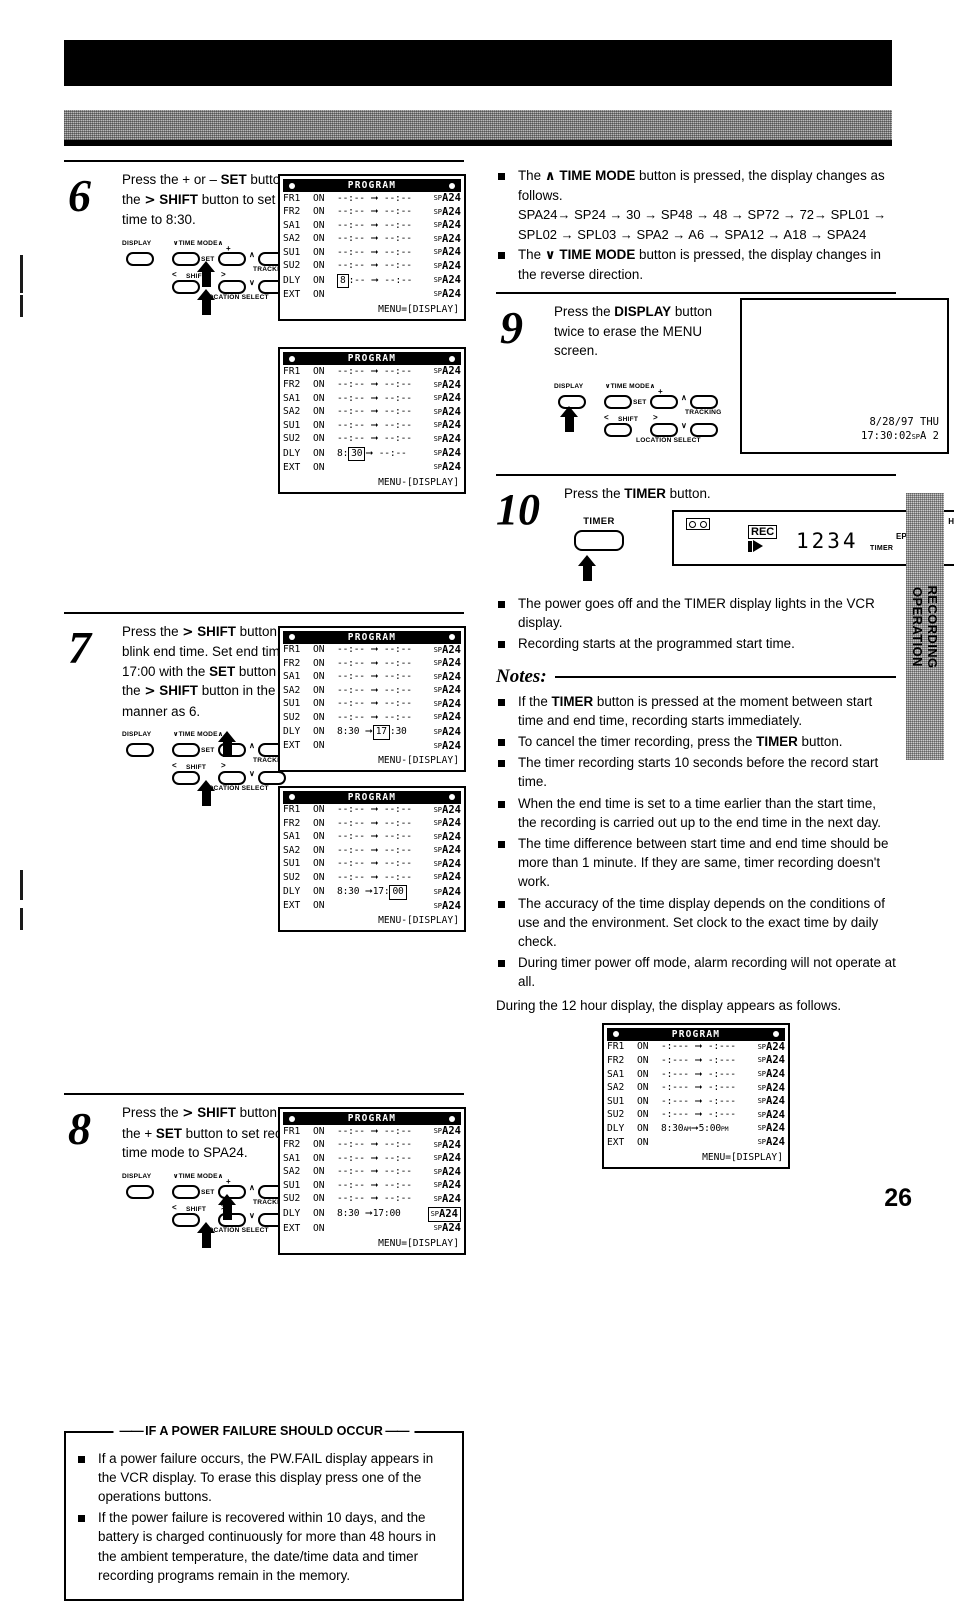 The height and width of the screenshot is (1601, 954). I want to click on program-row-ext: EXT ON SPA24, so click(372, 745).